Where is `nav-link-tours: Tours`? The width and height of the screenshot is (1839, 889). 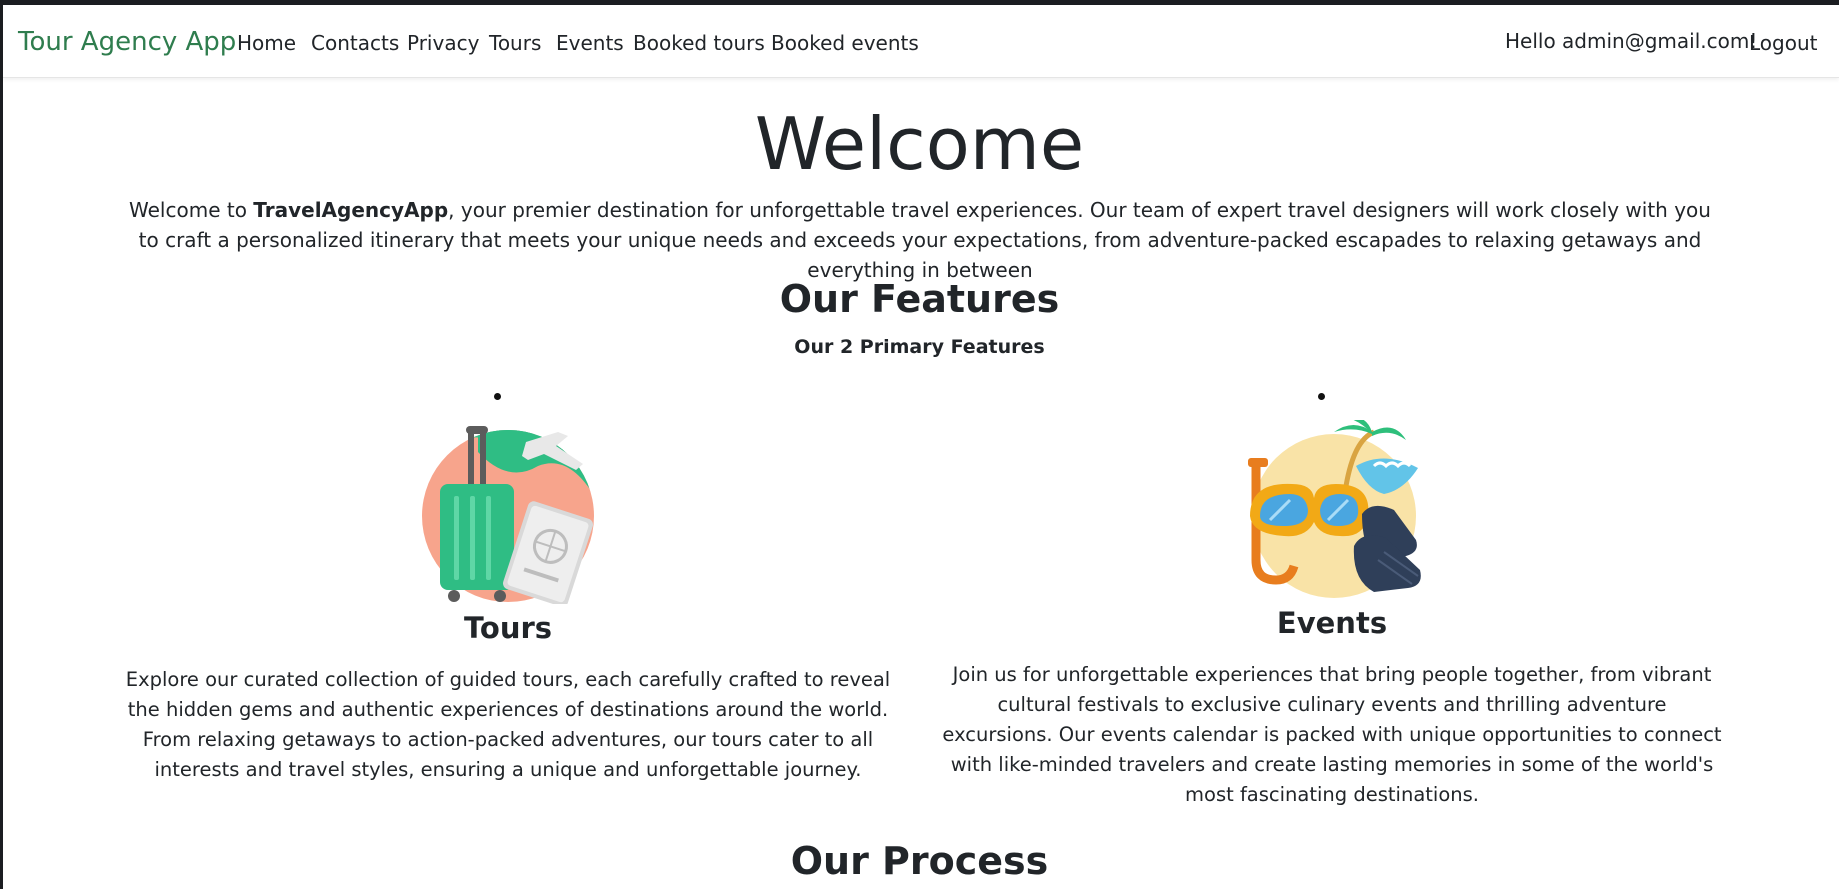
nav-link-tours: Tours is located at coordinates (515, 43).